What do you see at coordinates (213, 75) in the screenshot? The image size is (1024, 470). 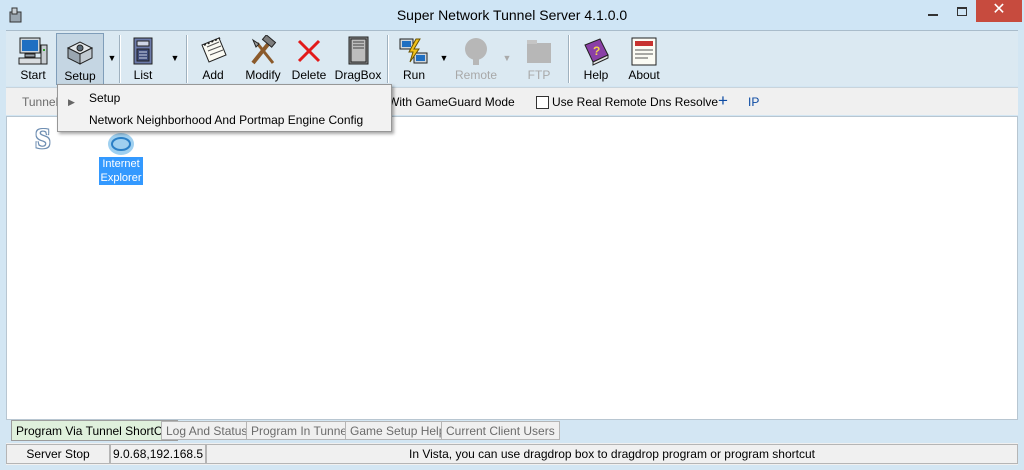 I see `add-label: Add` at bounding box center [213, 75].